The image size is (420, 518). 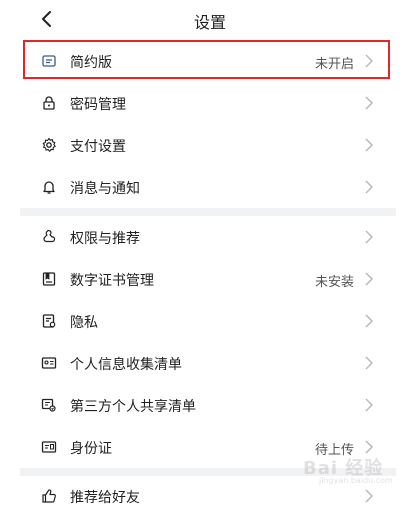 What do you see at coordinates (208, 145) in the screenshot?
I see `settings-item-payment: 支付设置` at bounding box center [208, 145].